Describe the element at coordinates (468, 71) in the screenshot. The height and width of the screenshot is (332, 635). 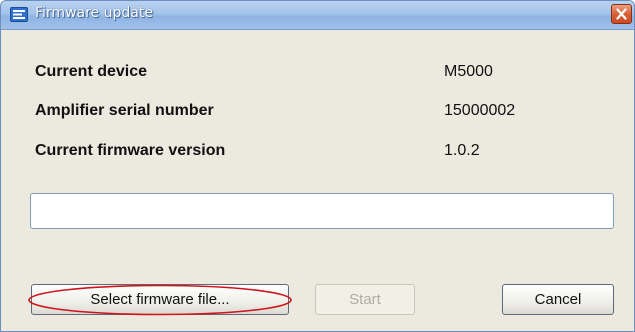
I see `current-device-value: M5000` at that location.